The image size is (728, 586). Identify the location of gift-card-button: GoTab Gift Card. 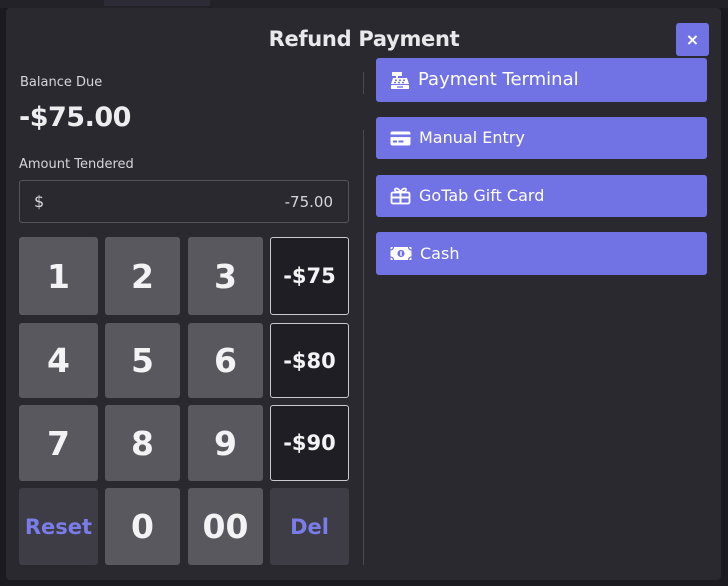
(541, 196).